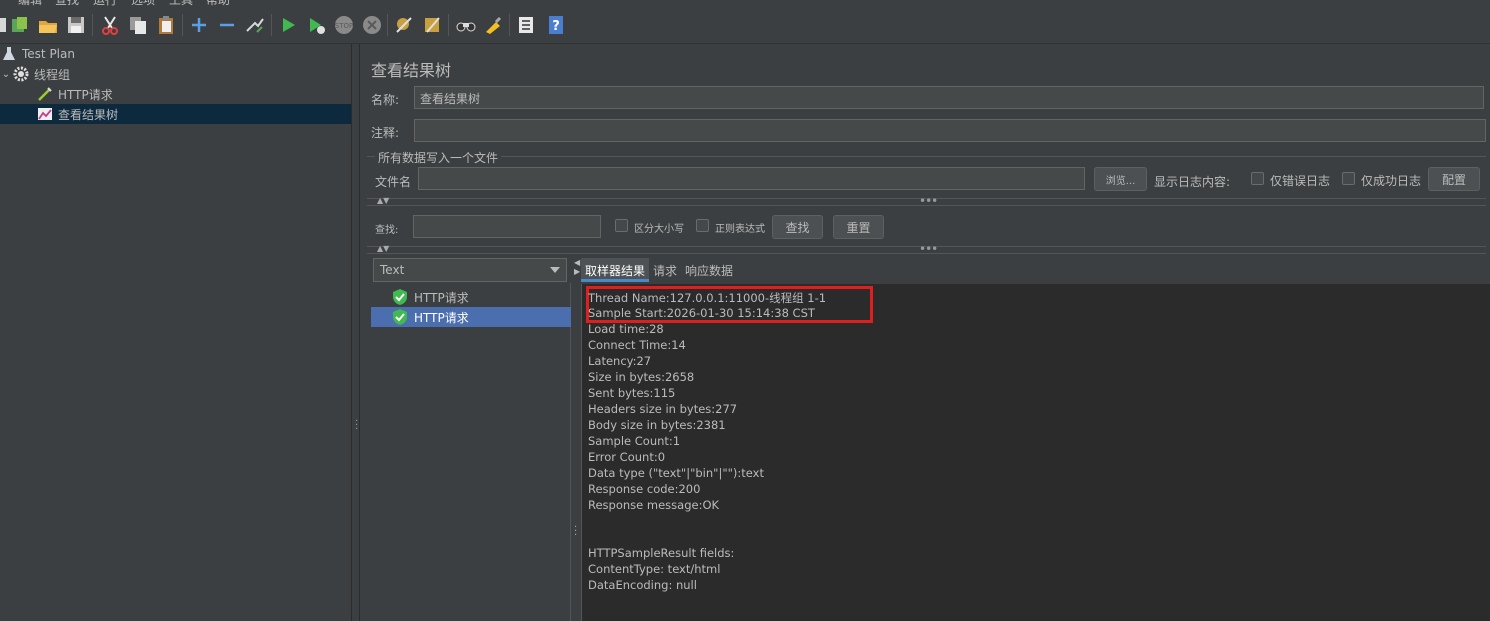 This screenshot has height=621, width=1490. I want to click on reset-button: 重置, so click(858, 227).